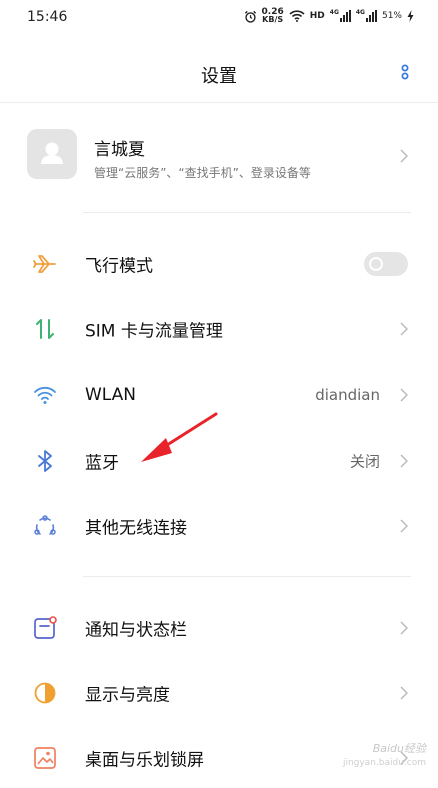 Image resolution: width=438 pixels, height=788 pixels. Describe the element at coordinates (127, 695) in the screenshot. I see `row-label: 显示与亮度` at that location.